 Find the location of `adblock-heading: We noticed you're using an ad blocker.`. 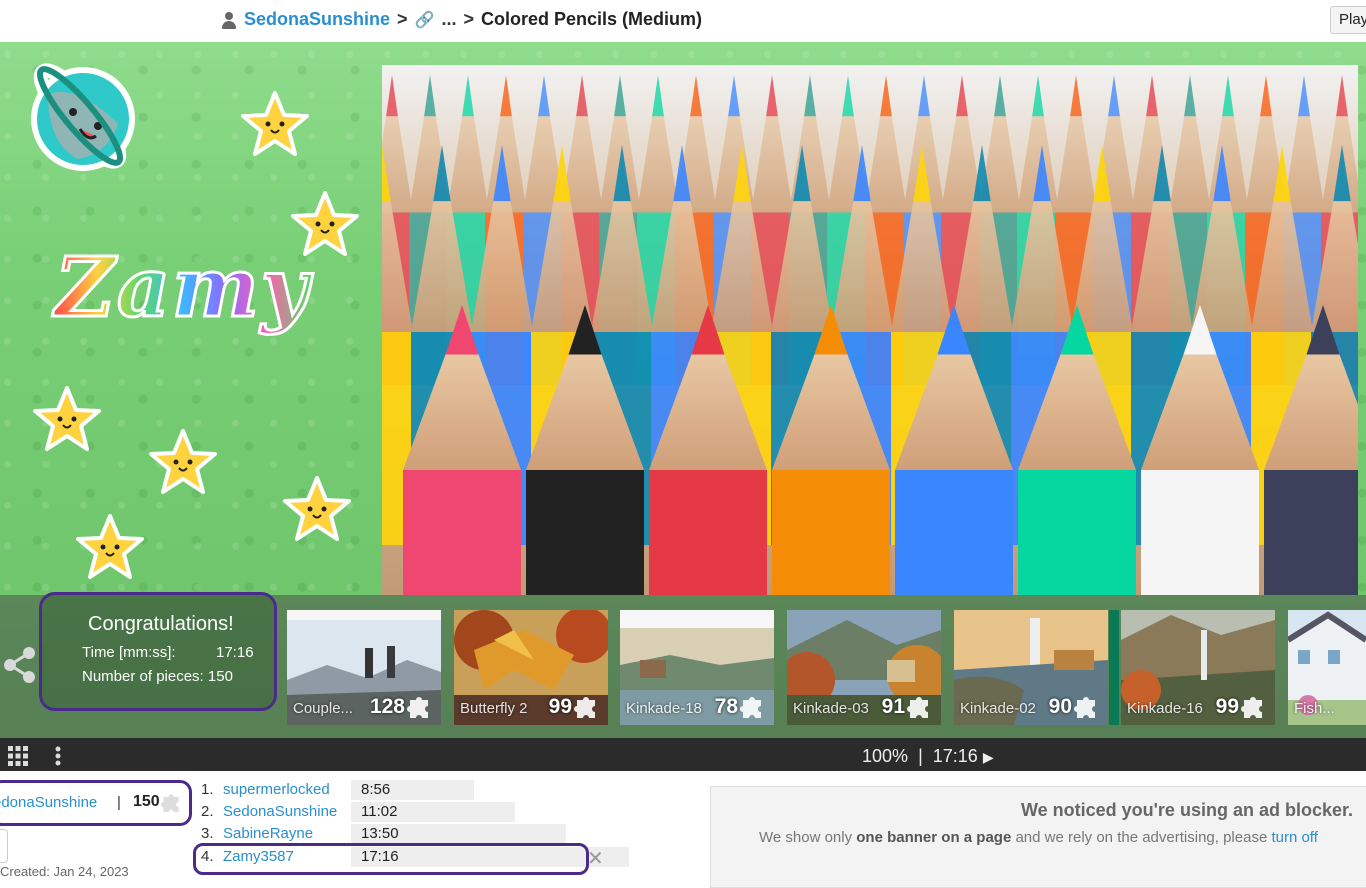

adblock-heading: We noticed you're using an ad blocker. is located at coordinates (1186, 810).